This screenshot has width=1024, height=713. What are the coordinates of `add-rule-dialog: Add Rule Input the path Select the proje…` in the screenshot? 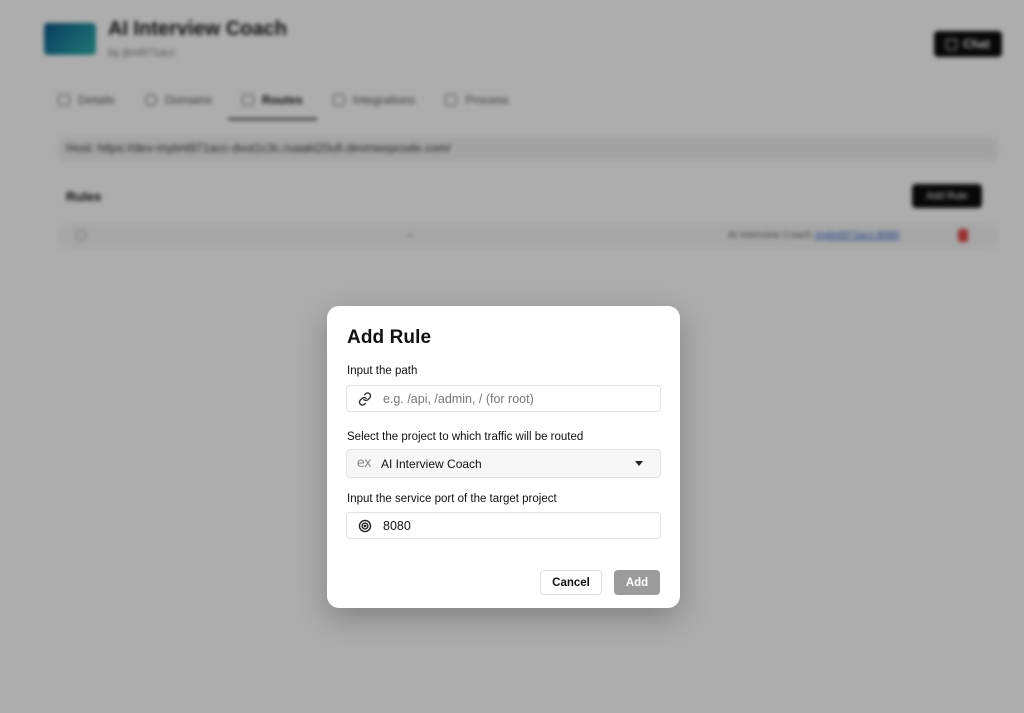 It's located at (503, 457).